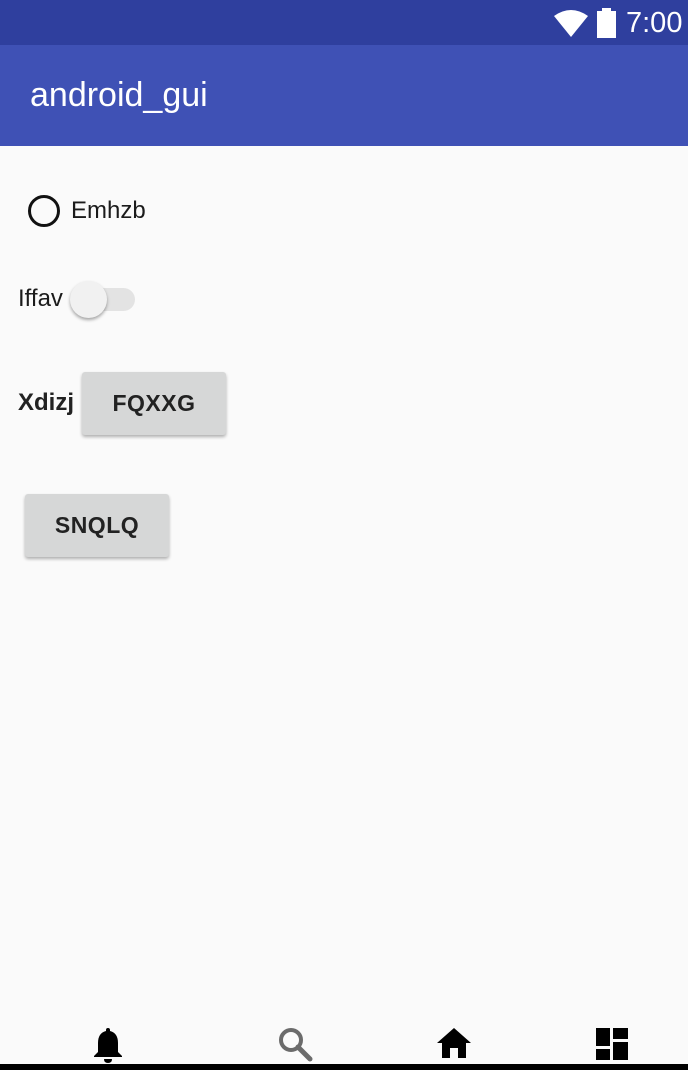  I want to click on radio-label: Emhzb, so click(108, 210).